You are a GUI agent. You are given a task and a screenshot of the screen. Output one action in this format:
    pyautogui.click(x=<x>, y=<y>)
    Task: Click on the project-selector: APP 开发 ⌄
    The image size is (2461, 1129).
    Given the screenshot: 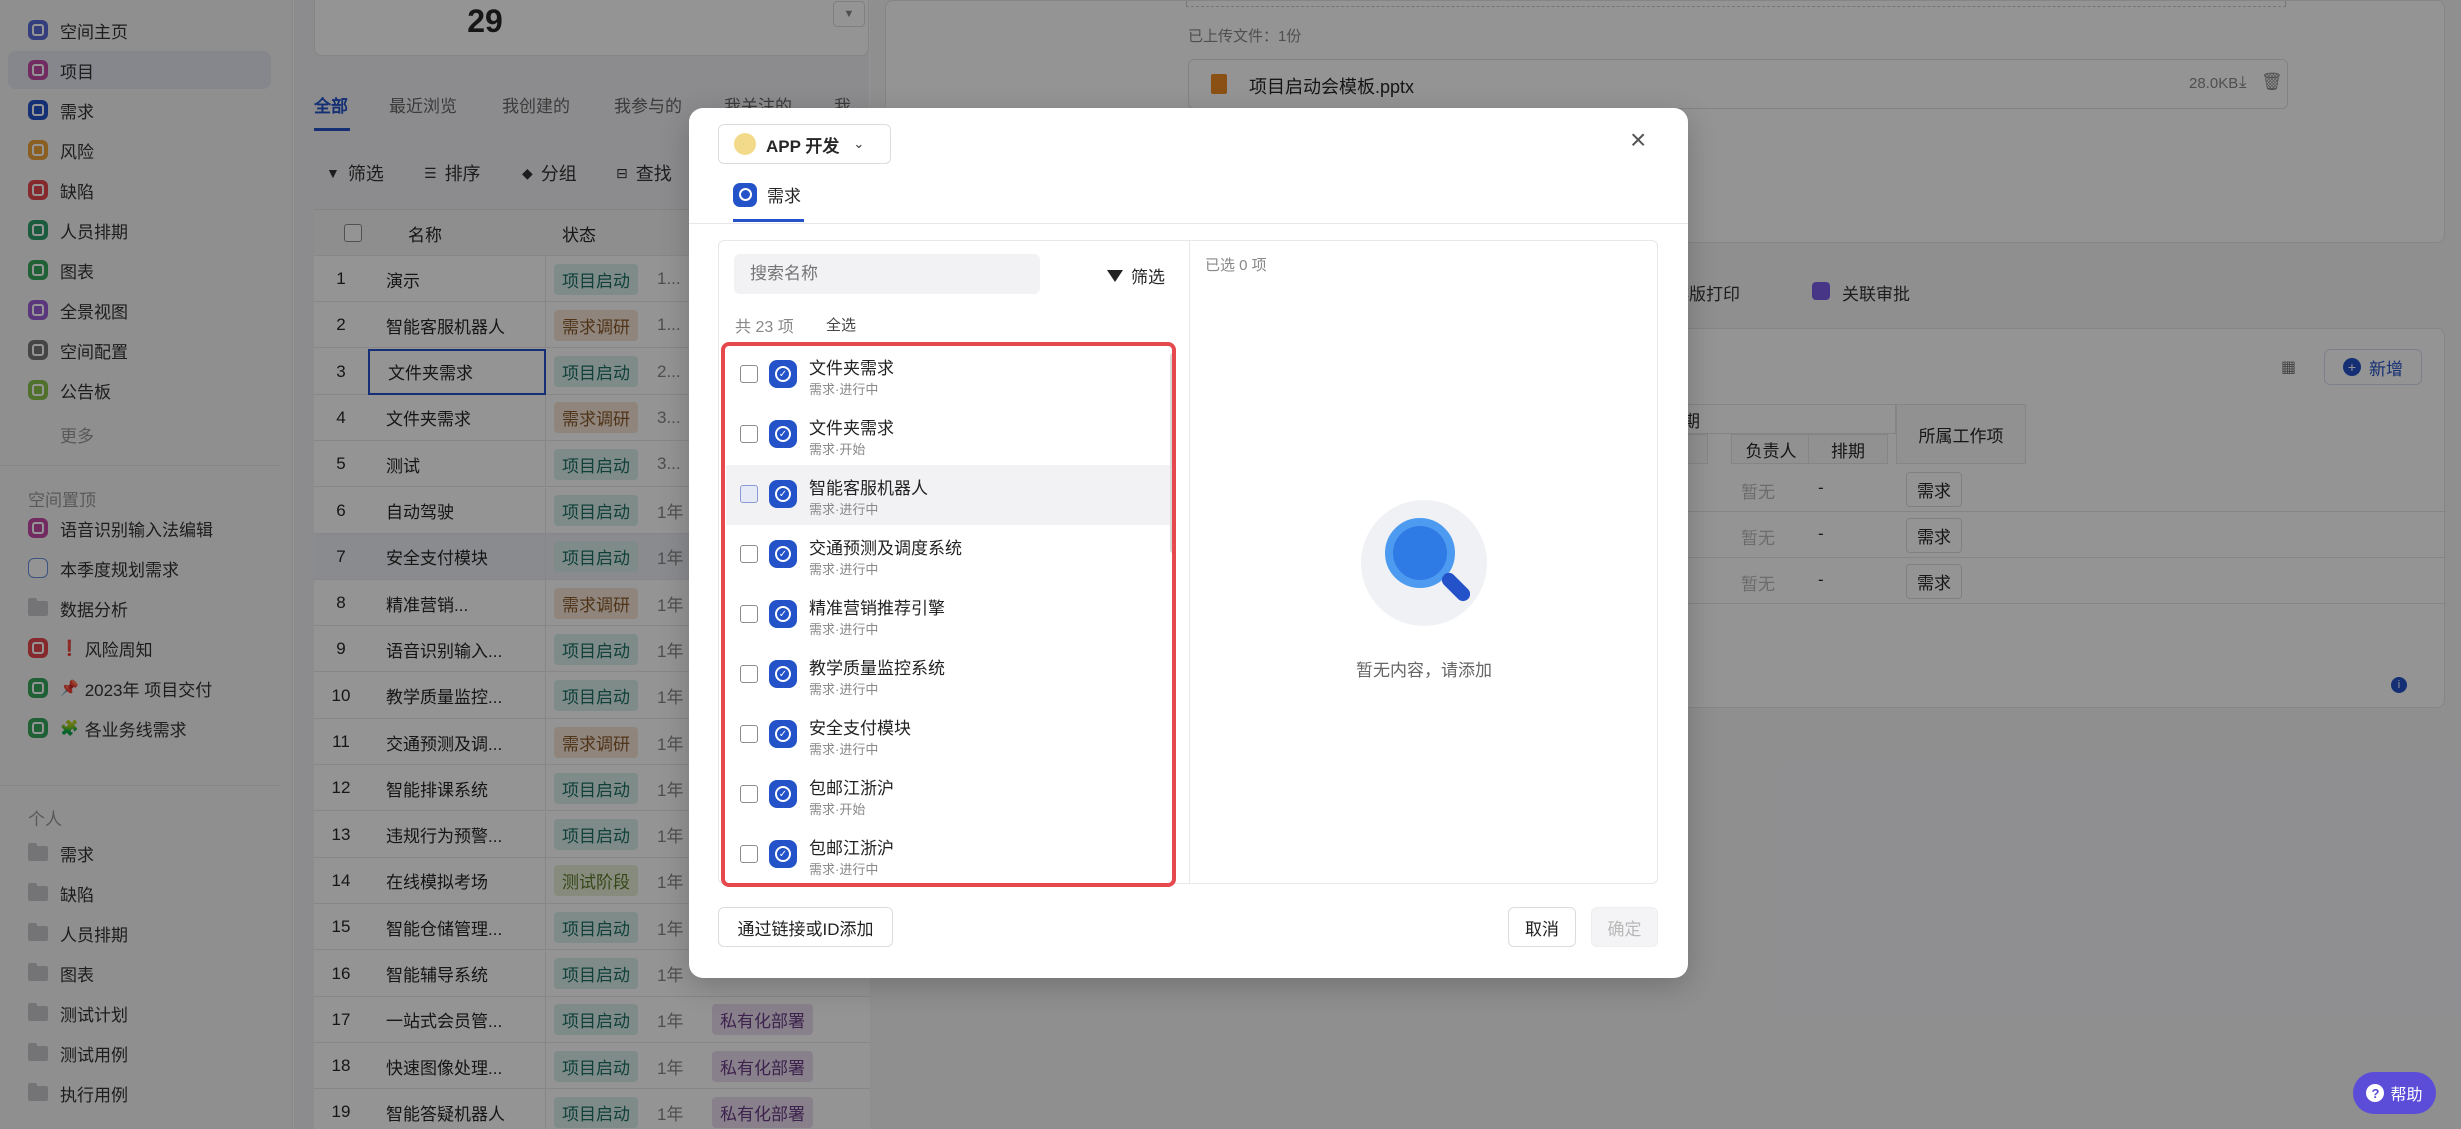 What is the action you would take?
    pyautogui.click(x=804, y=144)
    